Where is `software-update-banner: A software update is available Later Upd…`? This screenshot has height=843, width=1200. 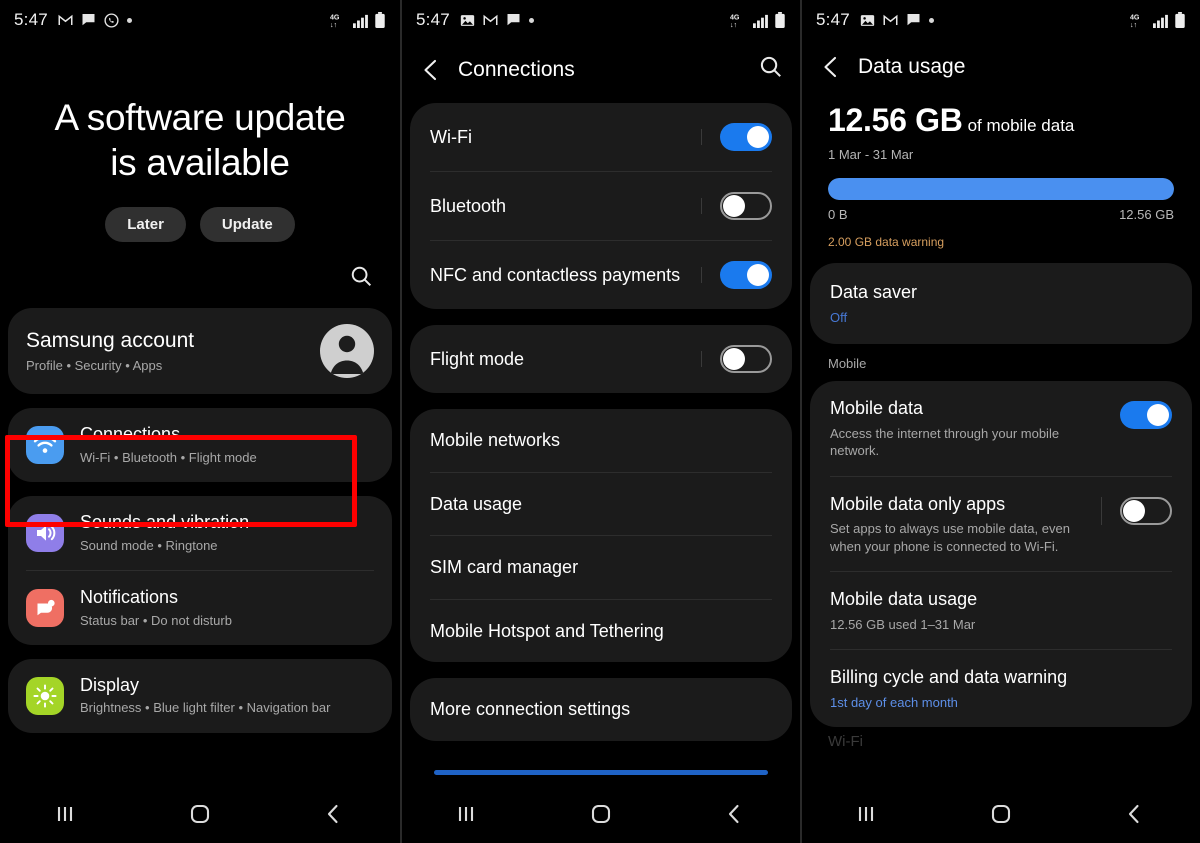
software-update-banner: A software update is available Later Upd… is located at coordinates (200, 141).